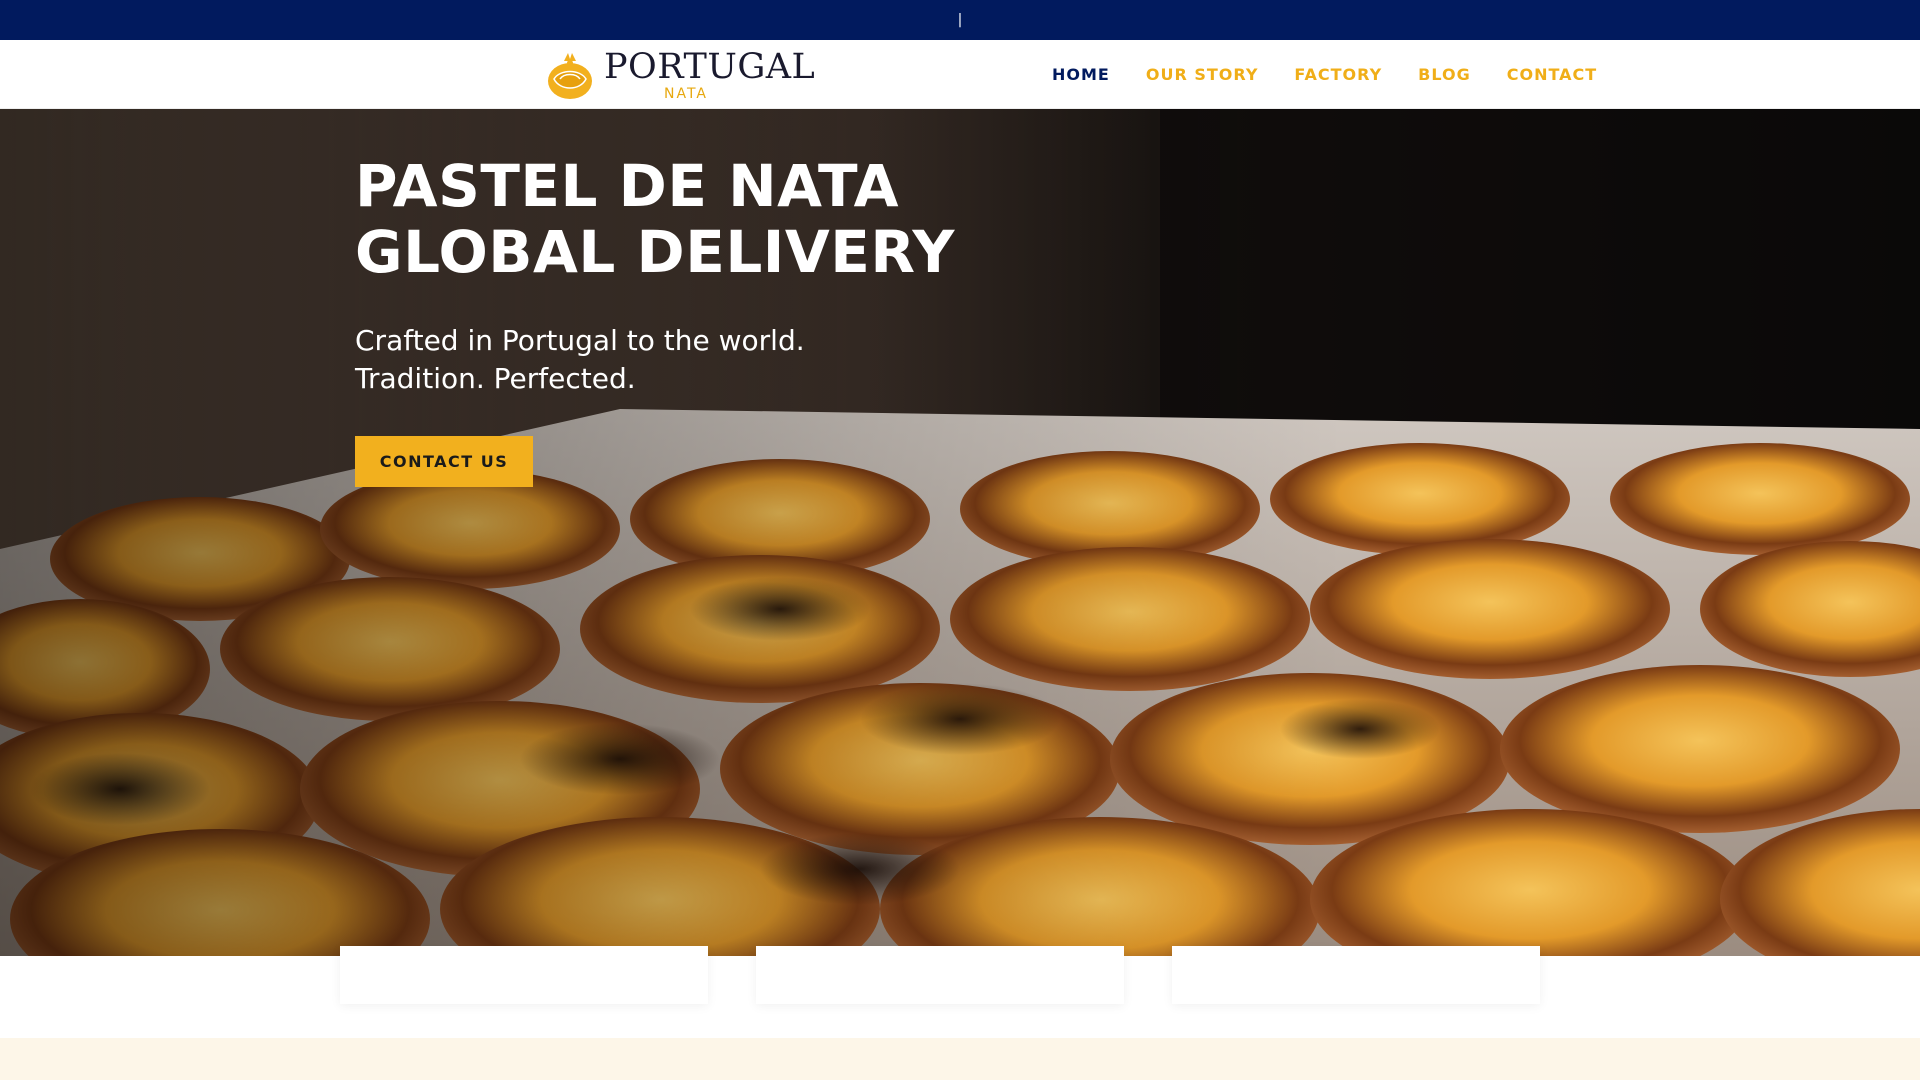 Image resolution: width=1920 pixels, height=1080 pixels. What do you see at coordinates (1552, 74) in the screenshot?
I see `nav-item-contact: CONTACT` at bounding box center [1552, 74].